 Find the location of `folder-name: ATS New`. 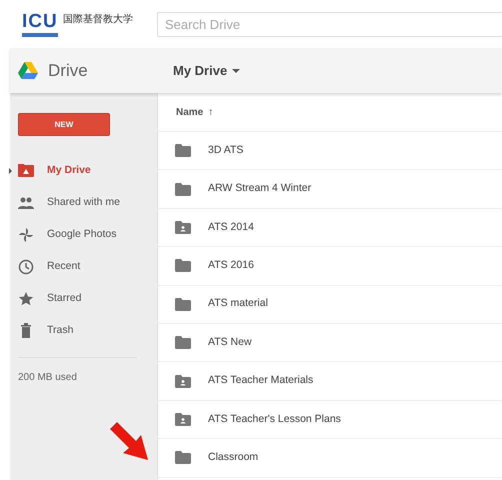

folder-name: ATS New is located at coordinates (230, 342).